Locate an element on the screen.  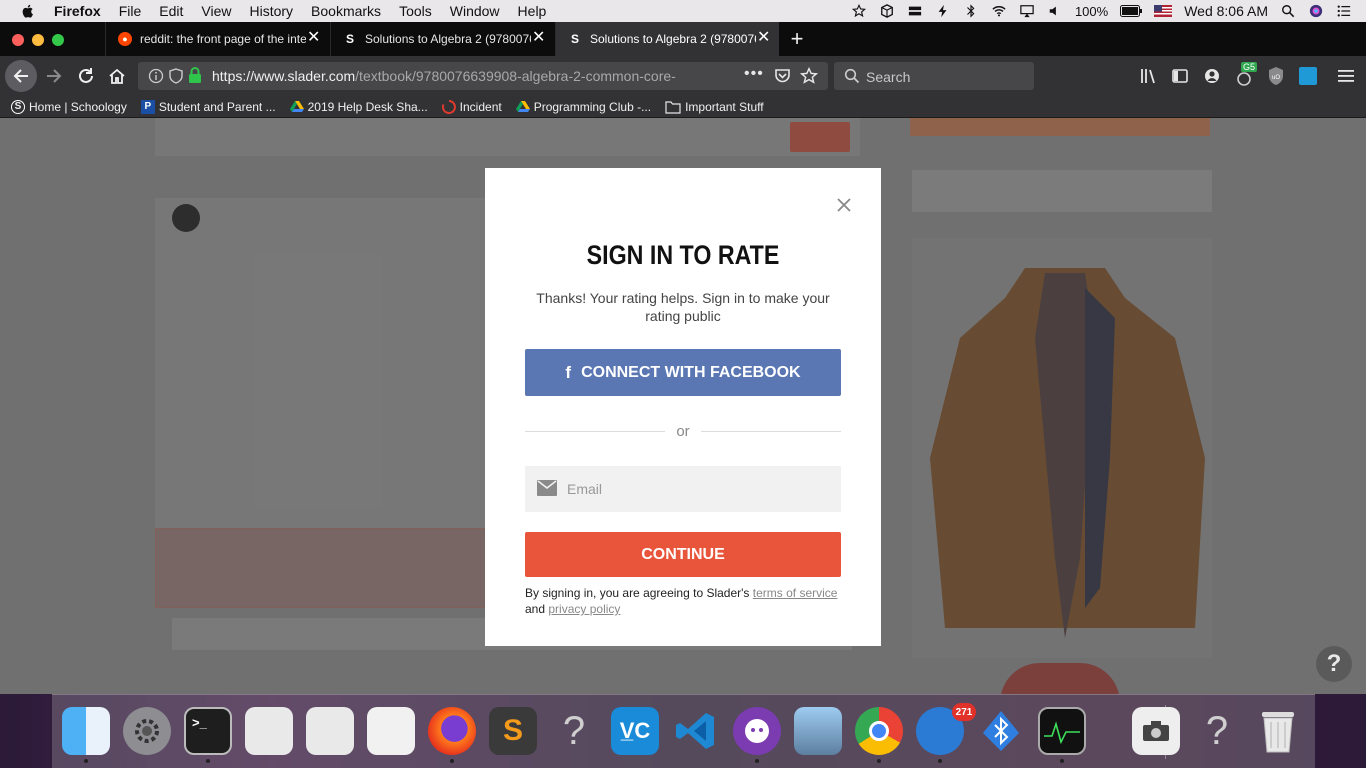
trash-icon is located at coordinates (1278, 731).